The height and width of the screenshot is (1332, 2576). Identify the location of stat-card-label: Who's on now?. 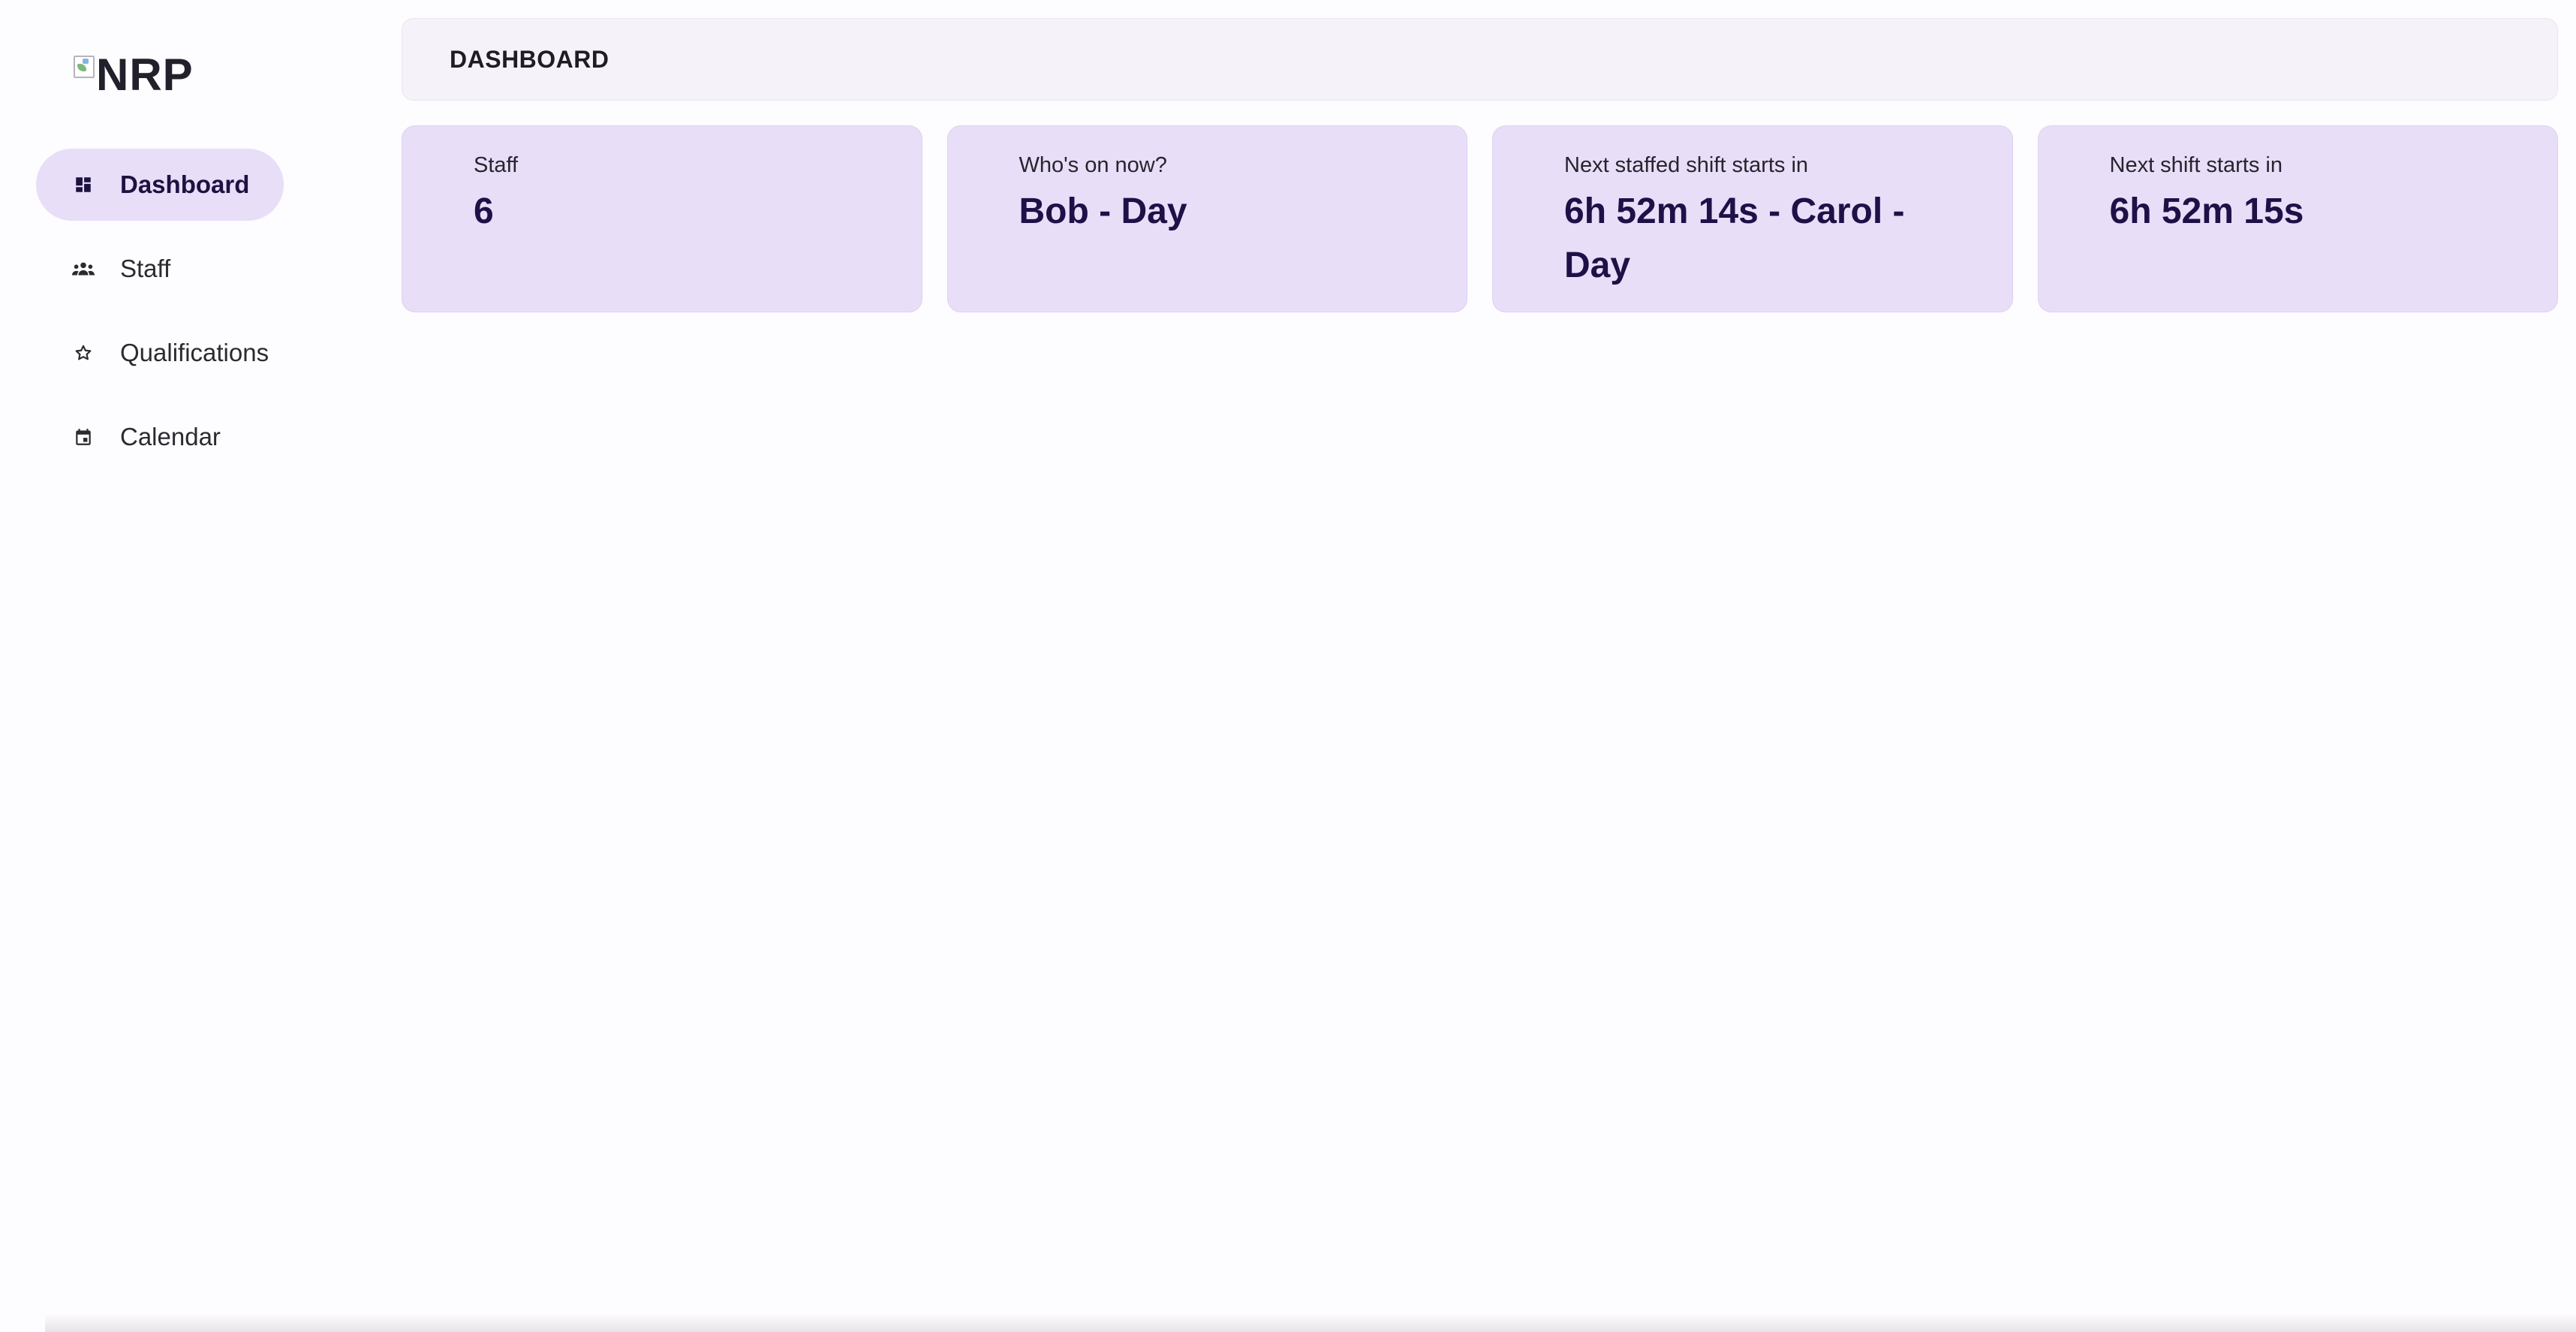
(1093, 165).